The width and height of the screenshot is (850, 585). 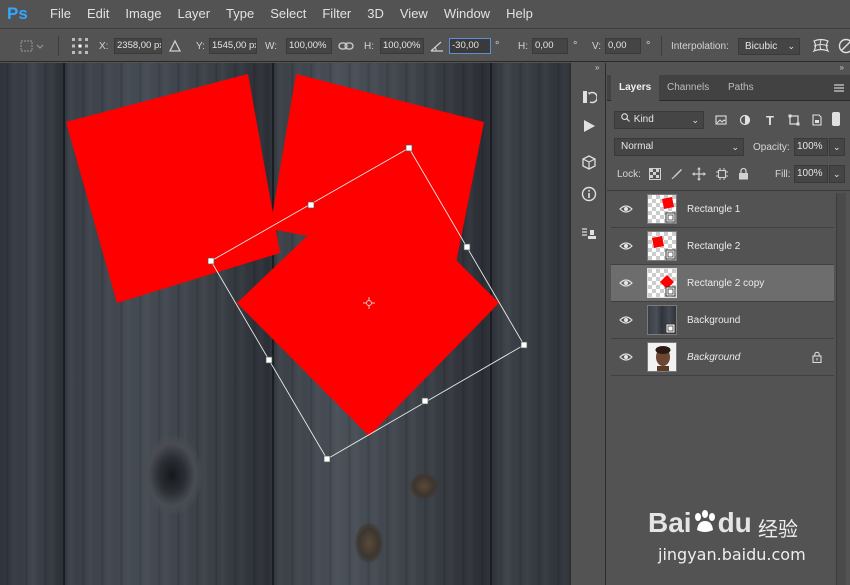 What do you see at coordinates (497, 46) in the screenshot?
I see `angle-degree-symbol: °` at bounding box center [497, 46].